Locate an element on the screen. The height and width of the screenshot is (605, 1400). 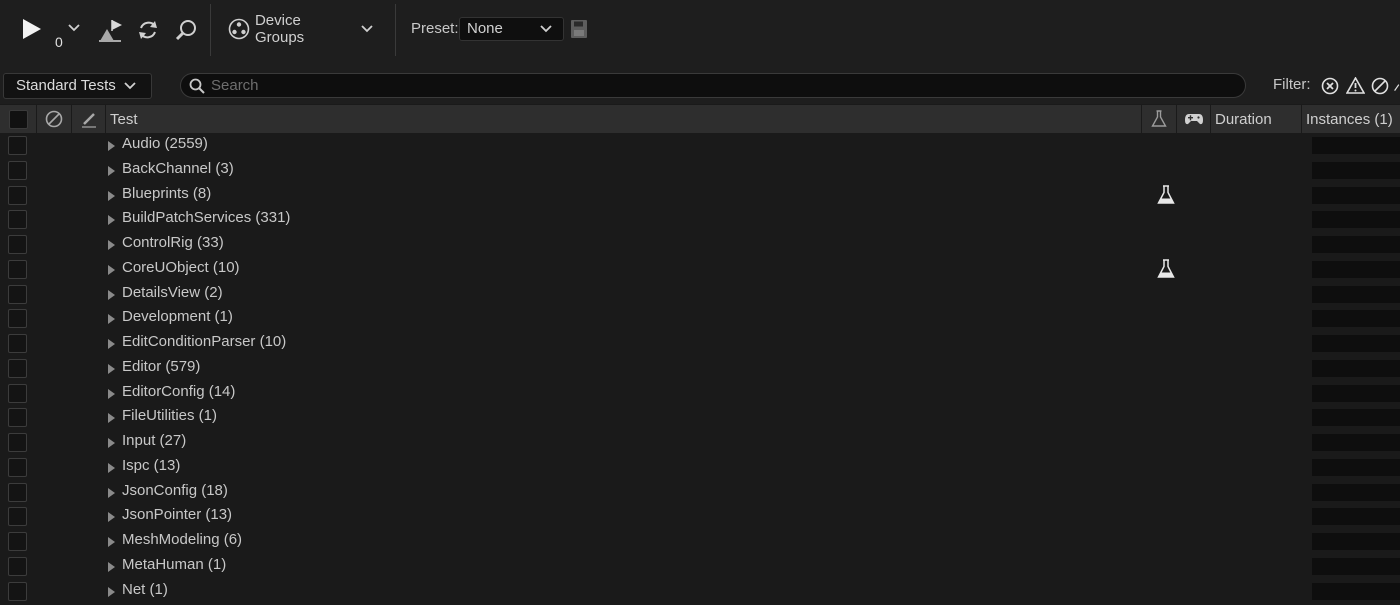
filter-developer-toggle is located at coordinates (1397, 87).